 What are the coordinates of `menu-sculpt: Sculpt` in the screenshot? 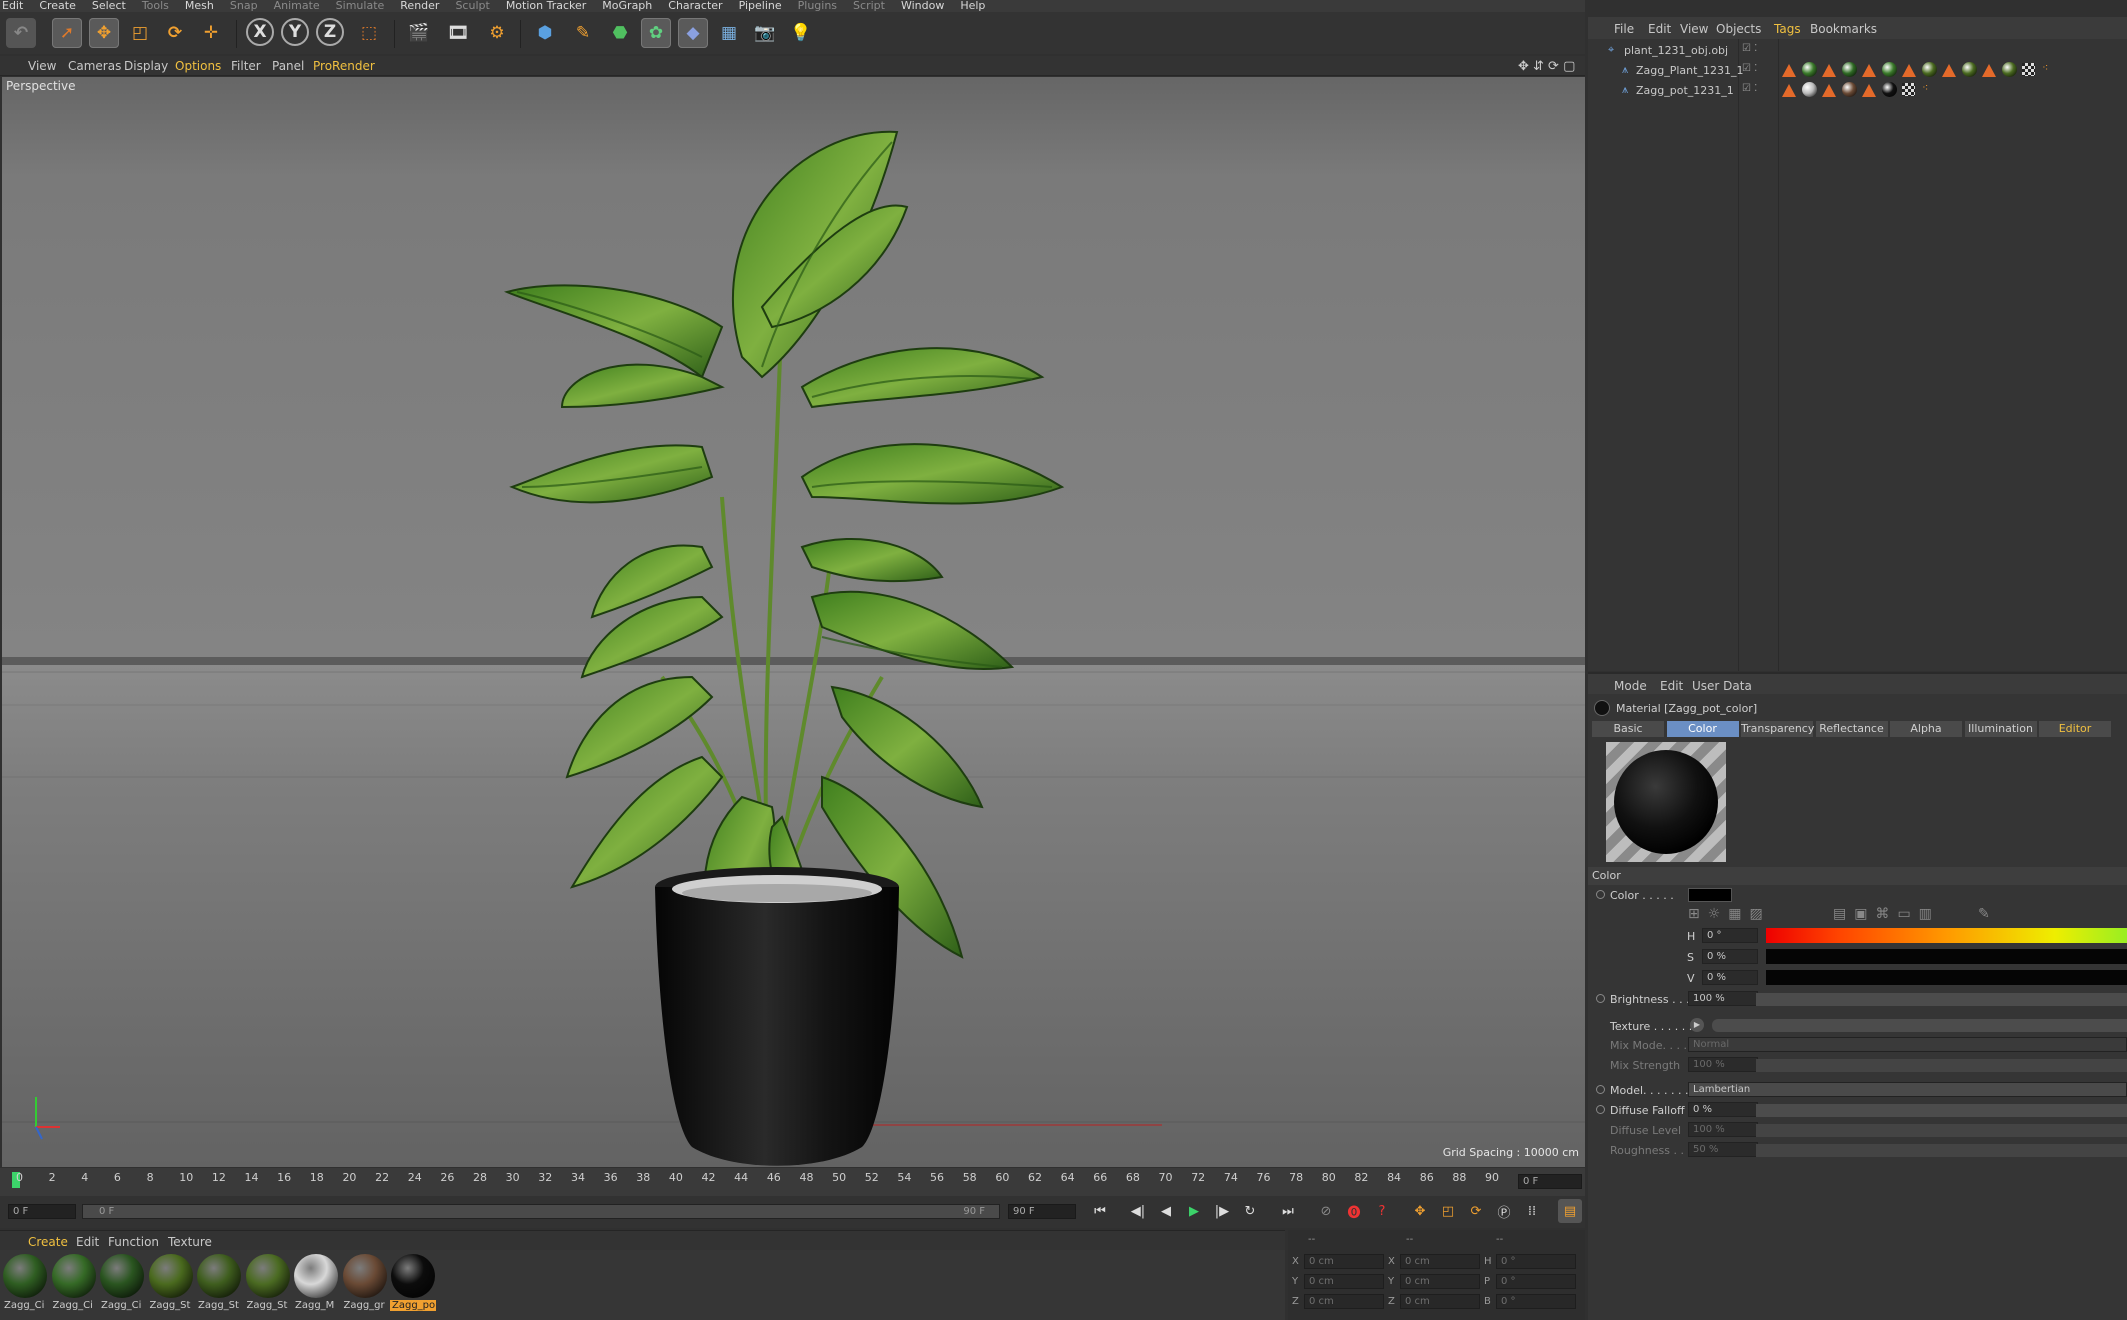 It's located at (472, 6).